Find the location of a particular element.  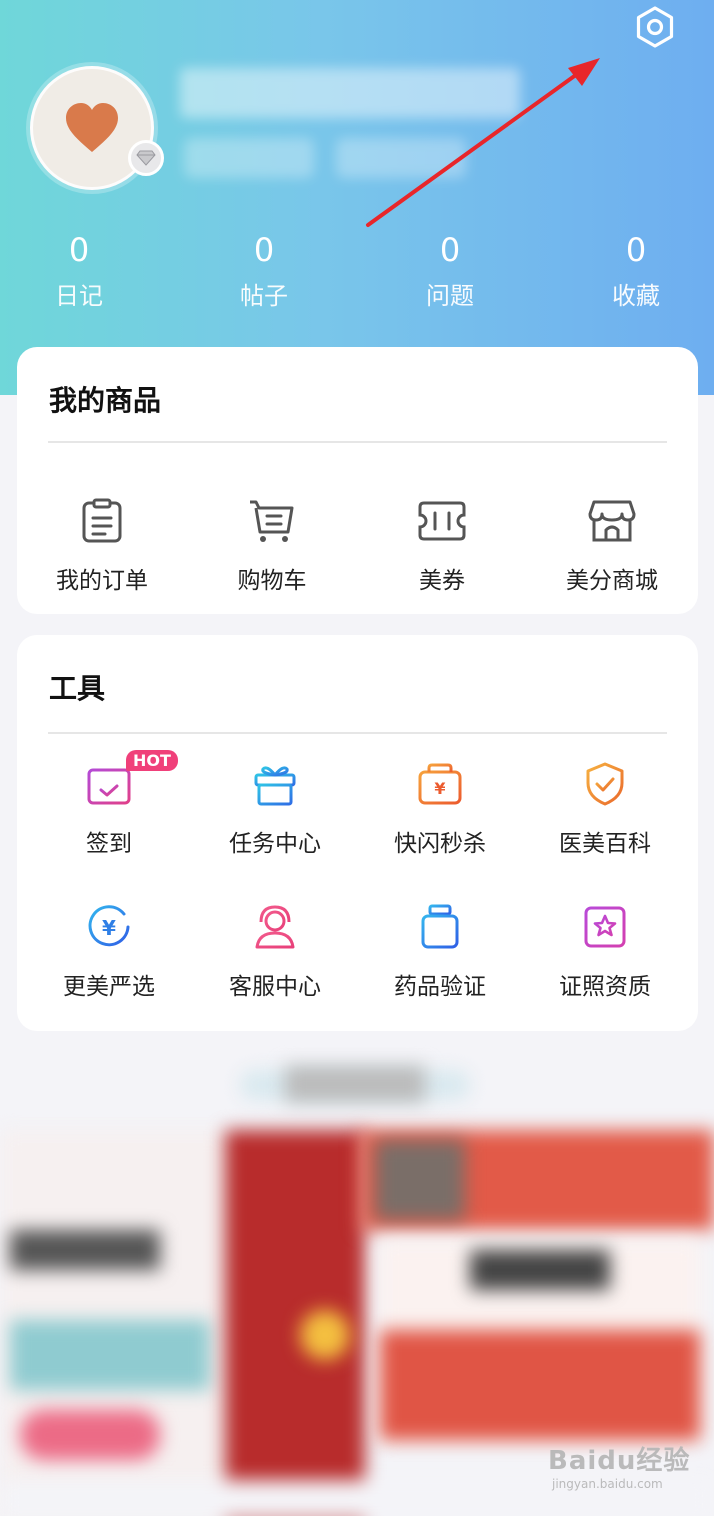

stat-label: 问题 is located at coordinates (450, 296).